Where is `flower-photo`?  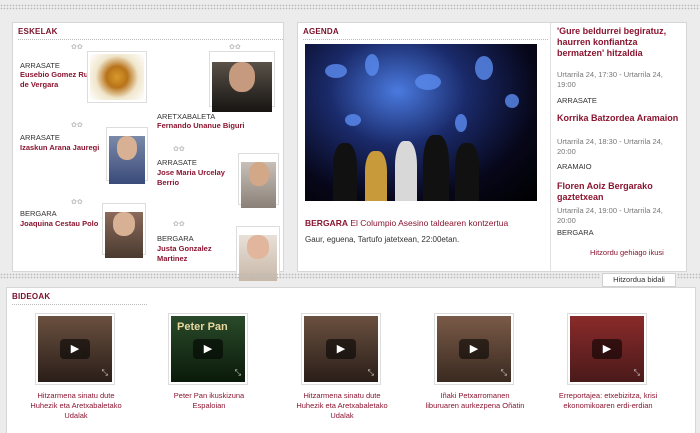 flower-photo is located at coordinates (117, 77).